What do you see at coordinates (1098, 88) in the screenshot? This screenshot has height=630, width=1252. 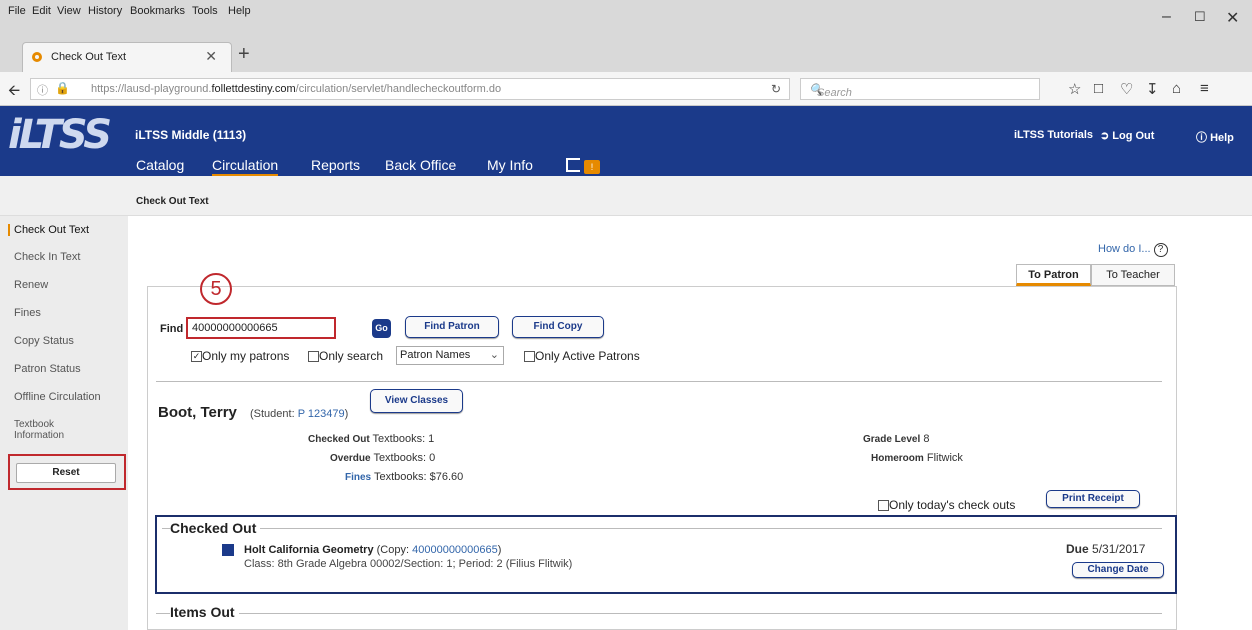 I see `reading-list-icon: □` at bounding box center [1098, 88].